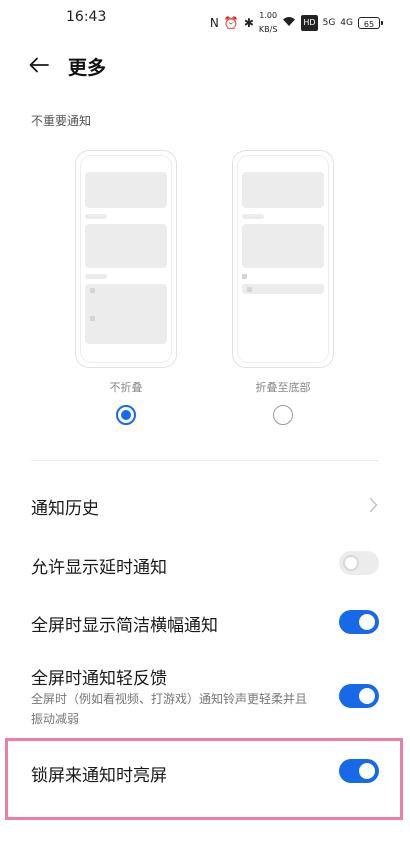 This screenshot has height=846, width=410. Describe the element at coordinates (169, 709) in the screenshot. I see `row-subtitle: 全屏时（例如看视频、打游戏）通知铃声更轻柔并且振动减弱` at that location.